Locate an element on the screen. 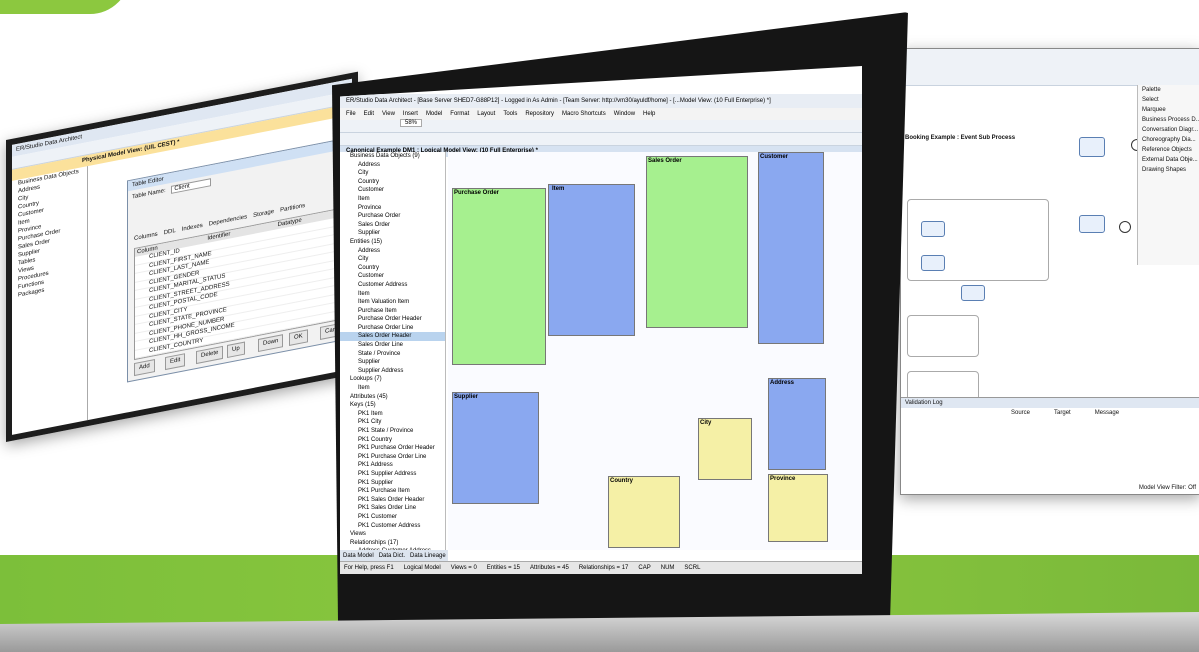  menu-item: File is located at coordinates (351, 114).